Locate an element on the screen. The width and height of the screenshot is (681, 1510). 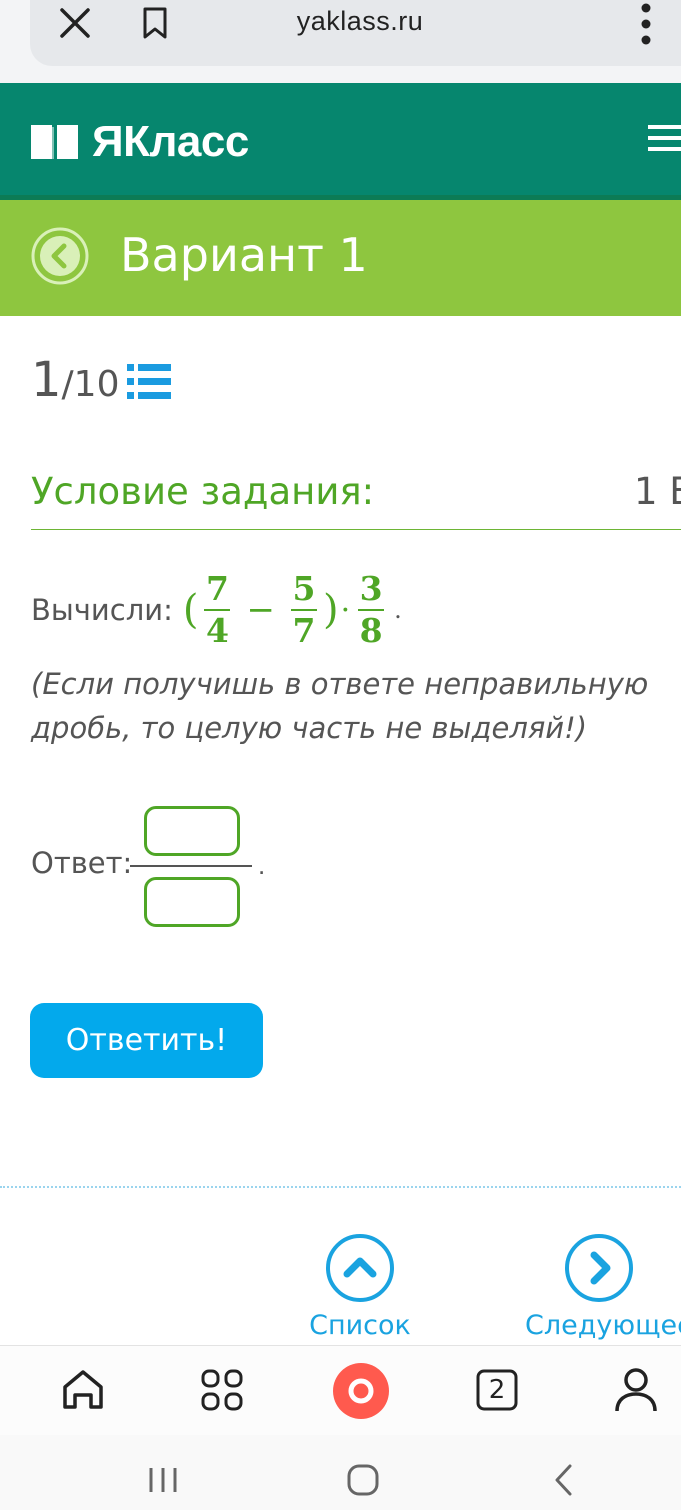
task-text: Вычисли: ( 7 4 − 5 7 ) · 3 8 . is located at coordinates (216, 610).